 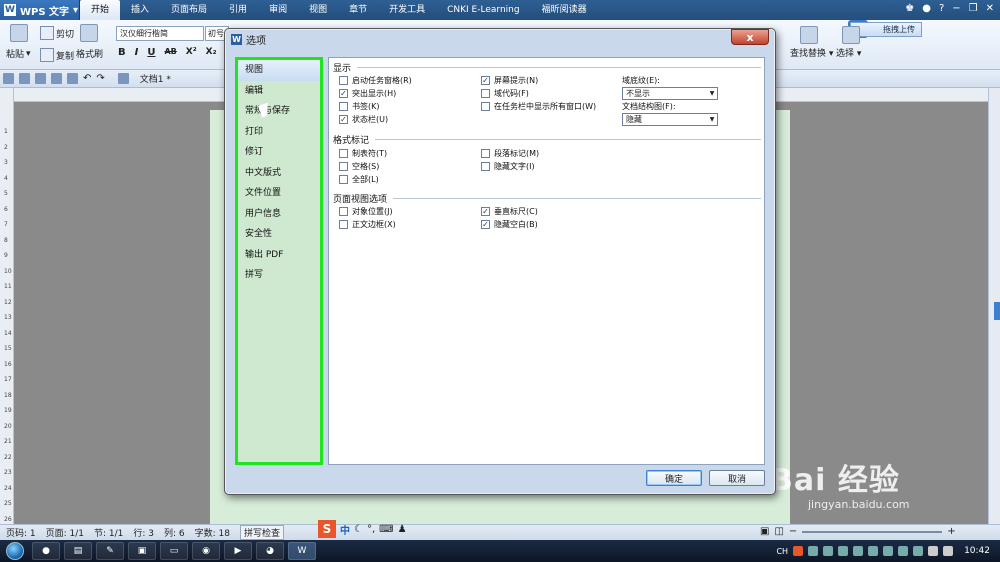 What do you see at coordinates (89, 33) in the screenshot?
I see `format-painter-icon` at bounding box center [89, 33].